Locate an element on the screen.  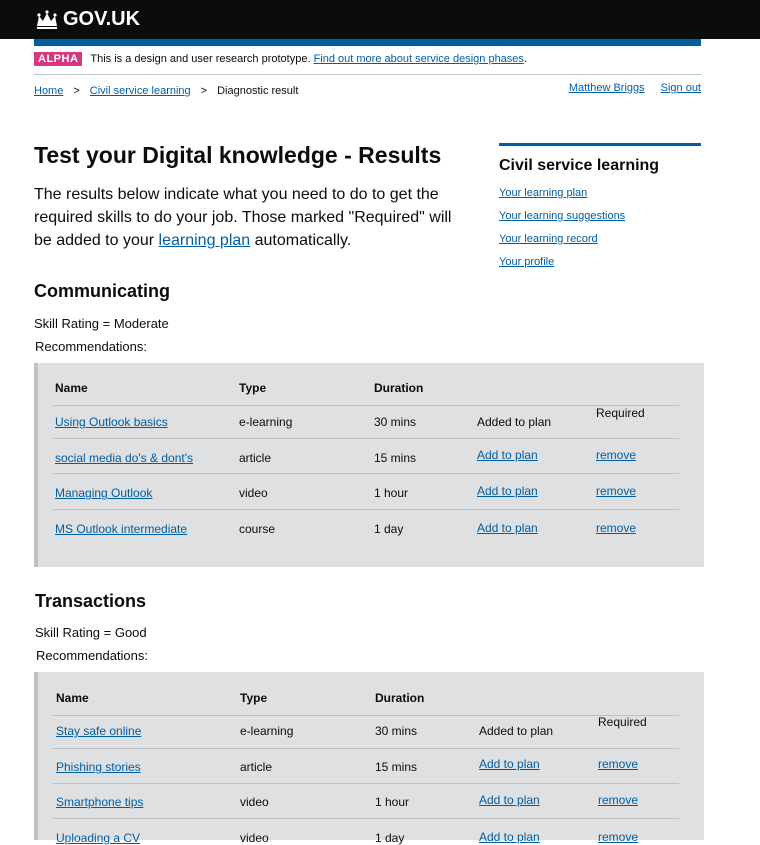
sign-out-link: Sign out is located at coordinates (681, 88).